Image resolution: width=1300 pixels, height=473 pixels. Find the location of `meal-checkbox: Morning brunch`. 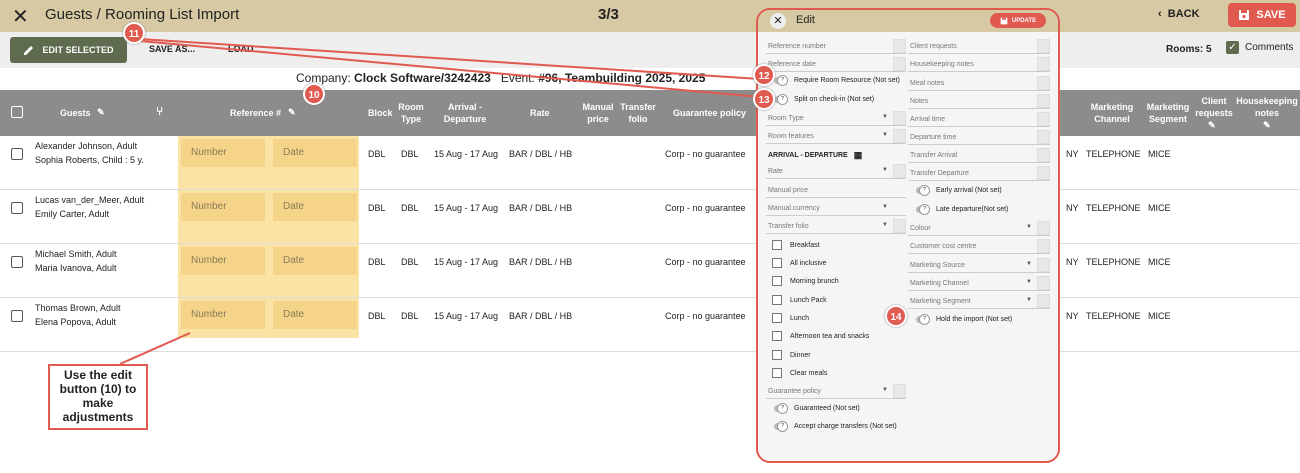

meal-checkbox: Morning brunch is located at coordinates (805, 281).